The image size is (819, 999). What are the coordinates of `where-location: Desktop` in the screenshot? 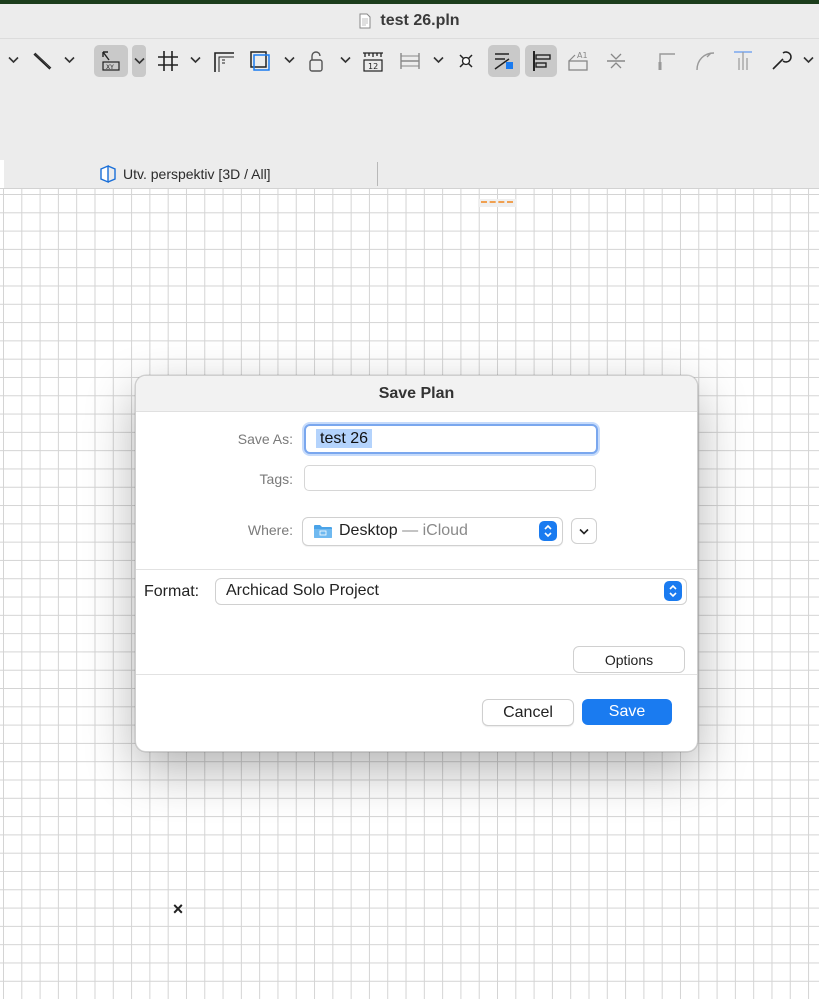 It's located at (368, 530).